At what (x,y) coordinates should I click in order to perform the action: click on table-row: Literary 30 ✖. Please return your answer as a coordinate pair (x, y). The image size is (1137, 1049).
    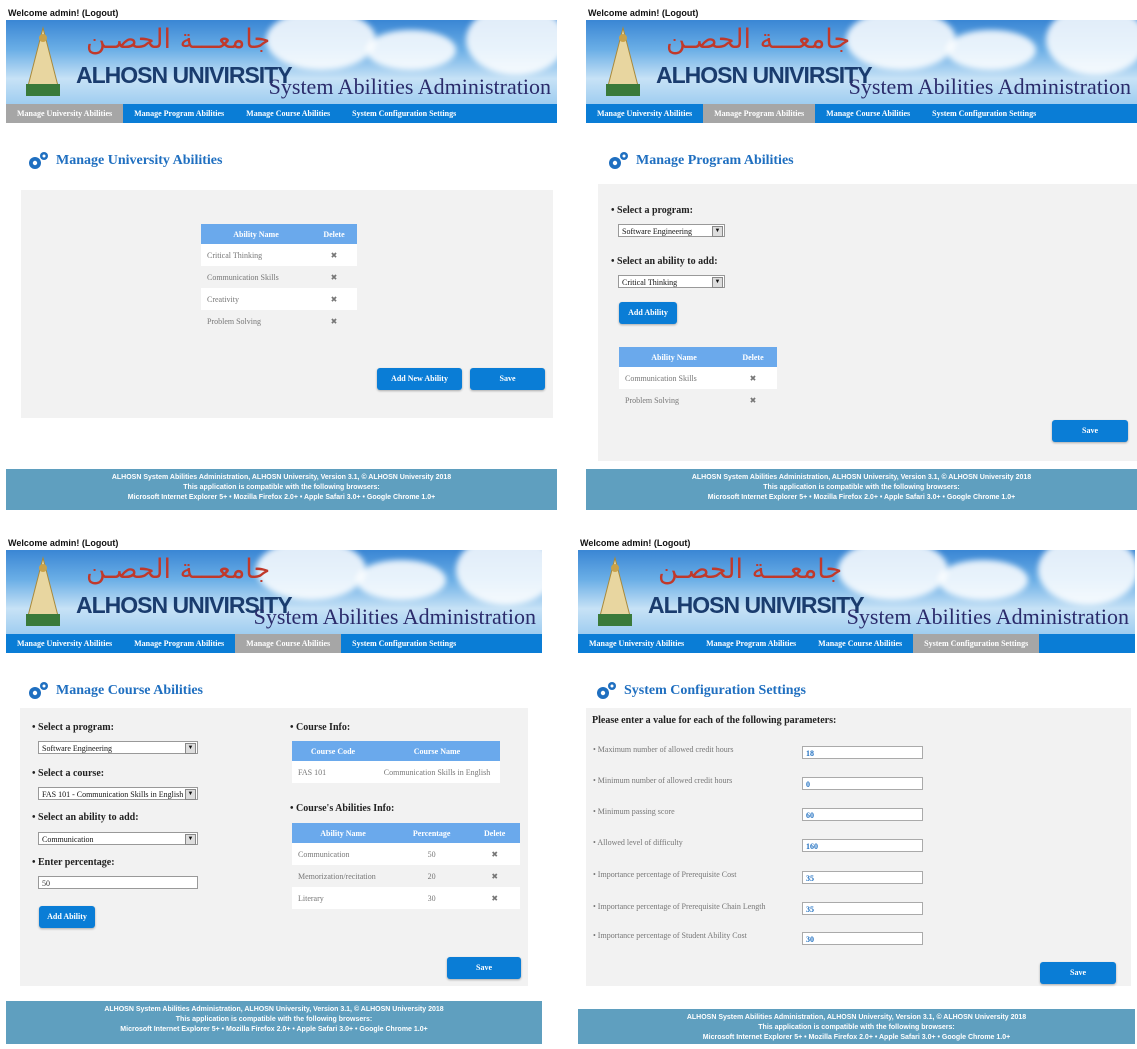
    Looking at the image, I should click on (406, 898).